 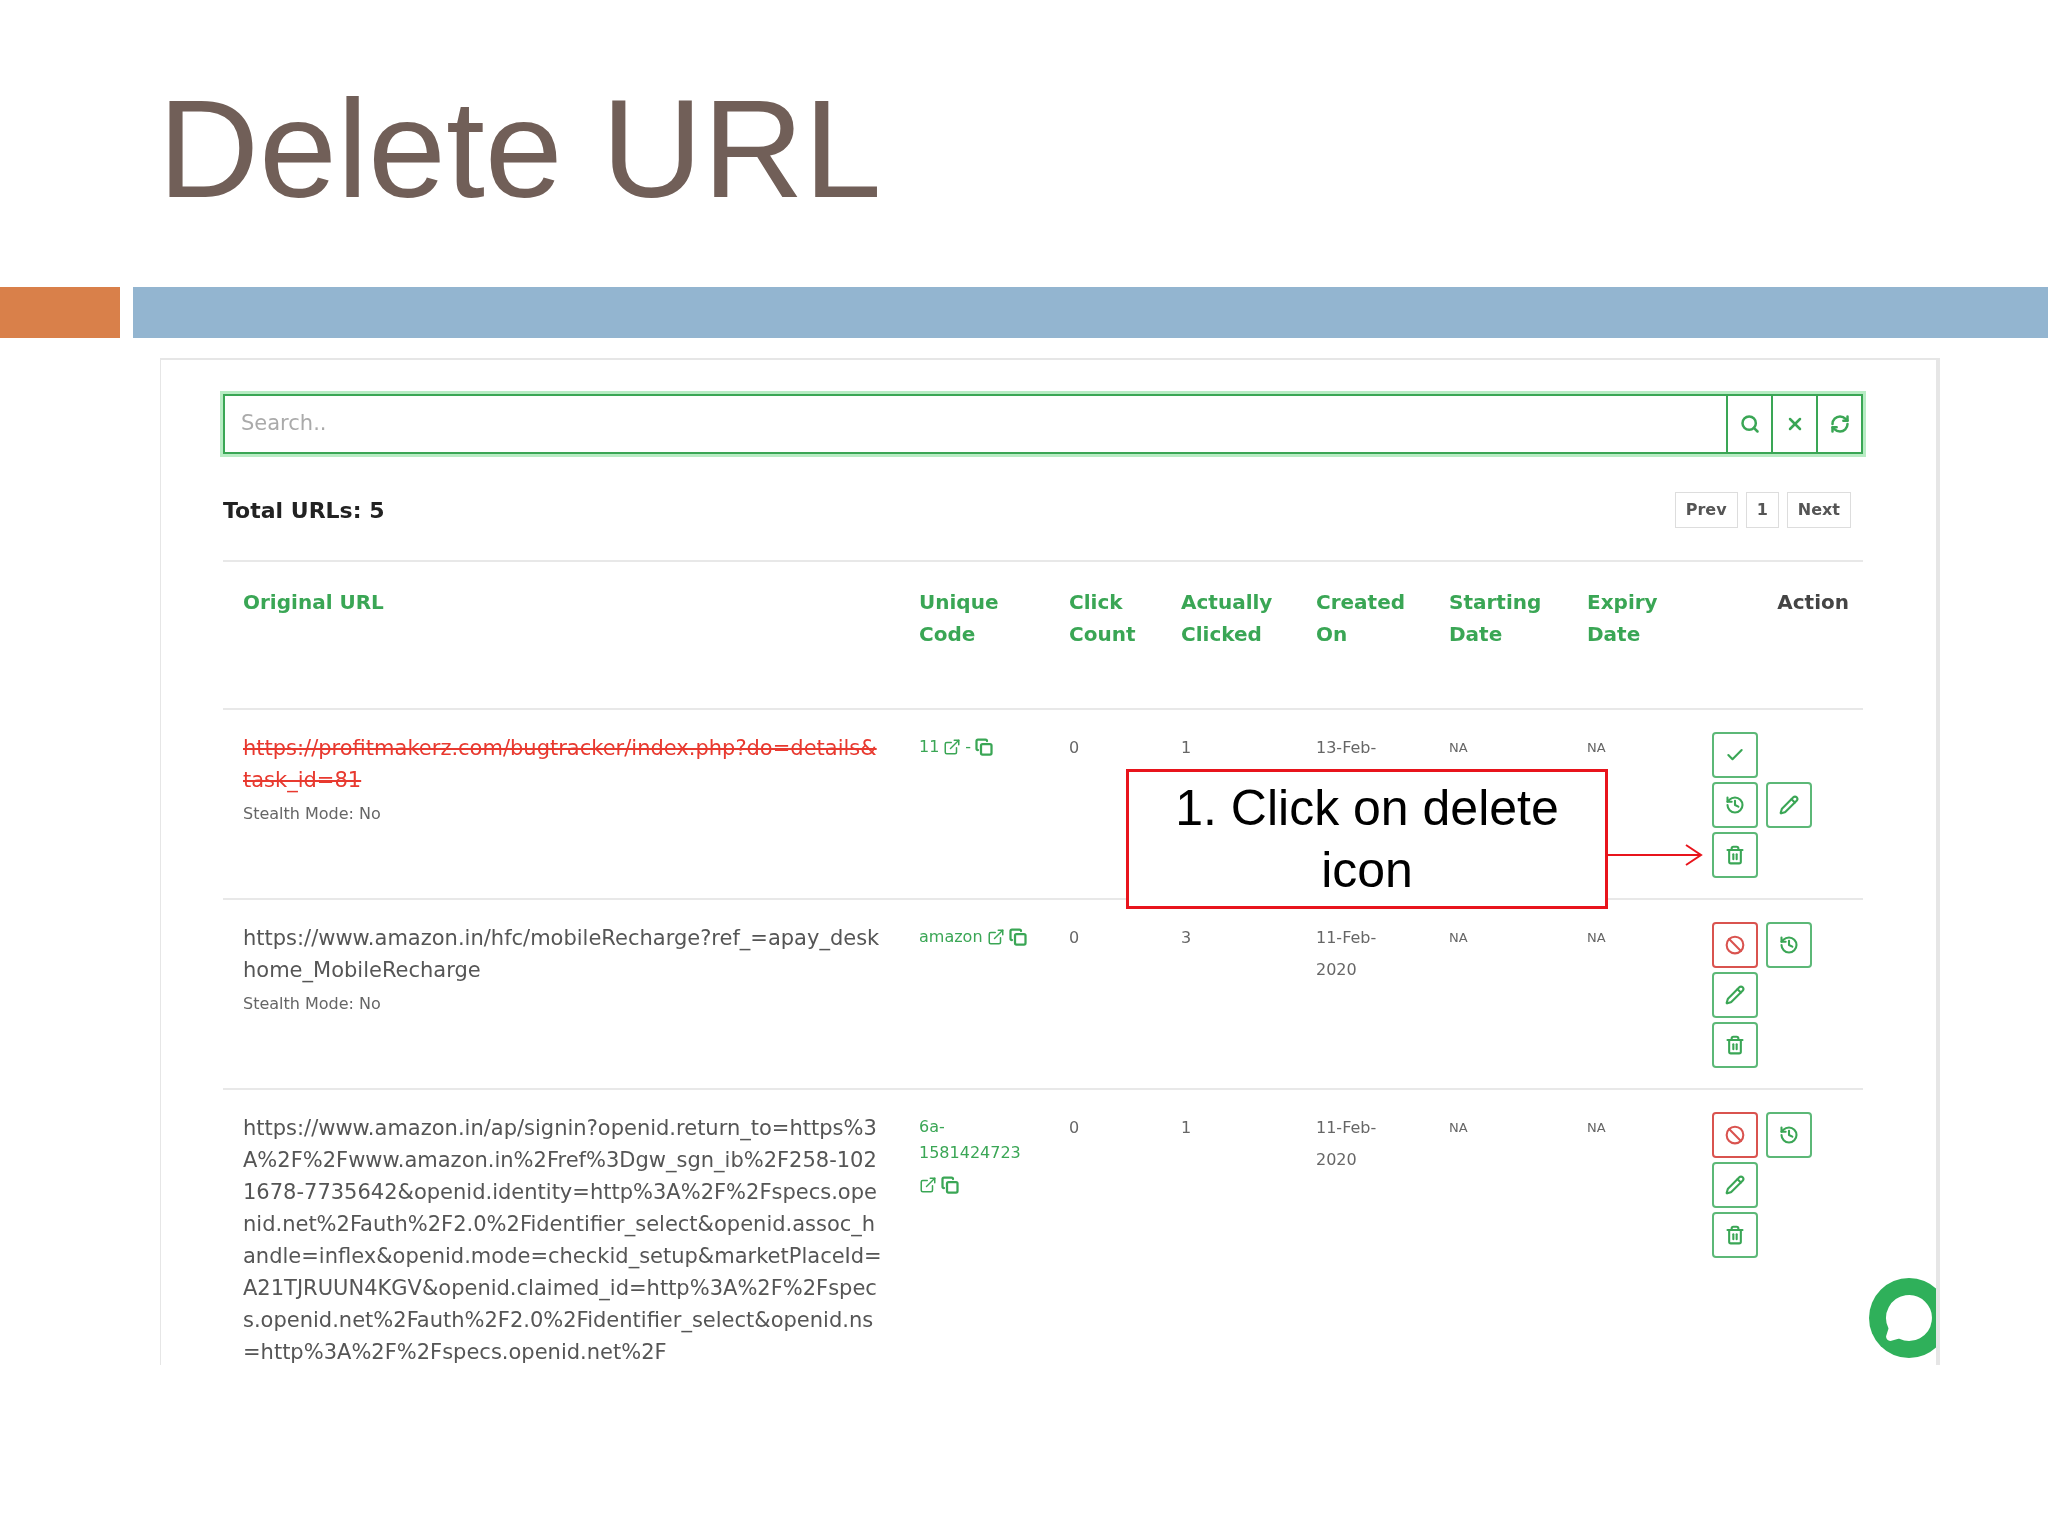 I want to click on url-text: https://profitmakerz.com/bugtracker/index.php?do=details&task_id=81, so click(x=560, y=765).